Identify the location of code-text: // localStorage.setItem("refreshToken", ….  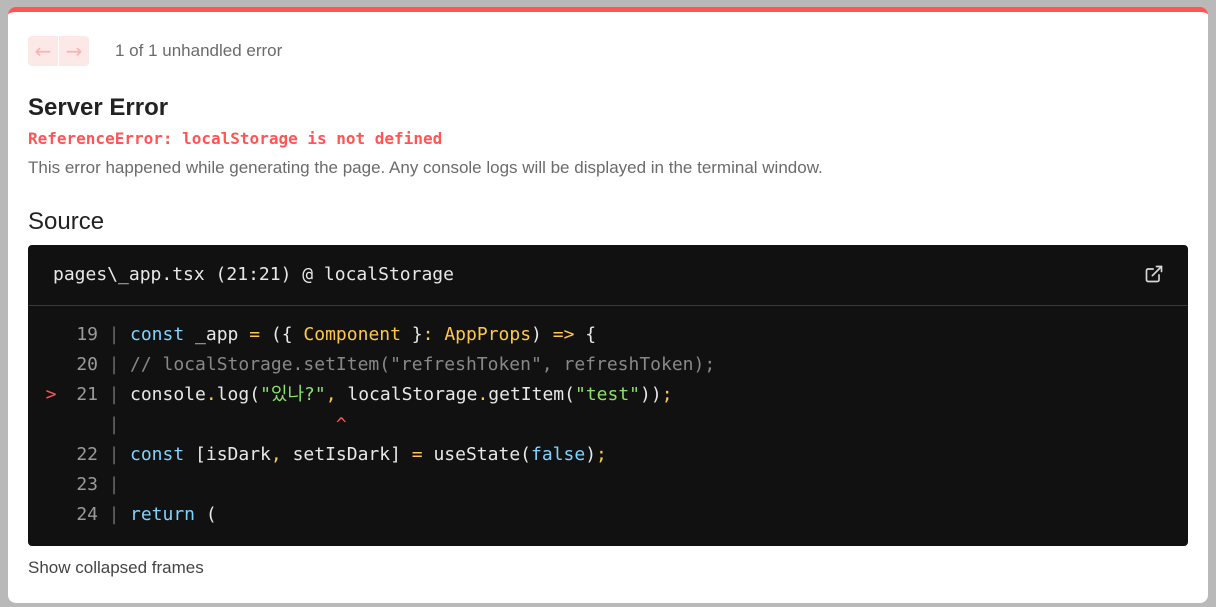
(423, 364).